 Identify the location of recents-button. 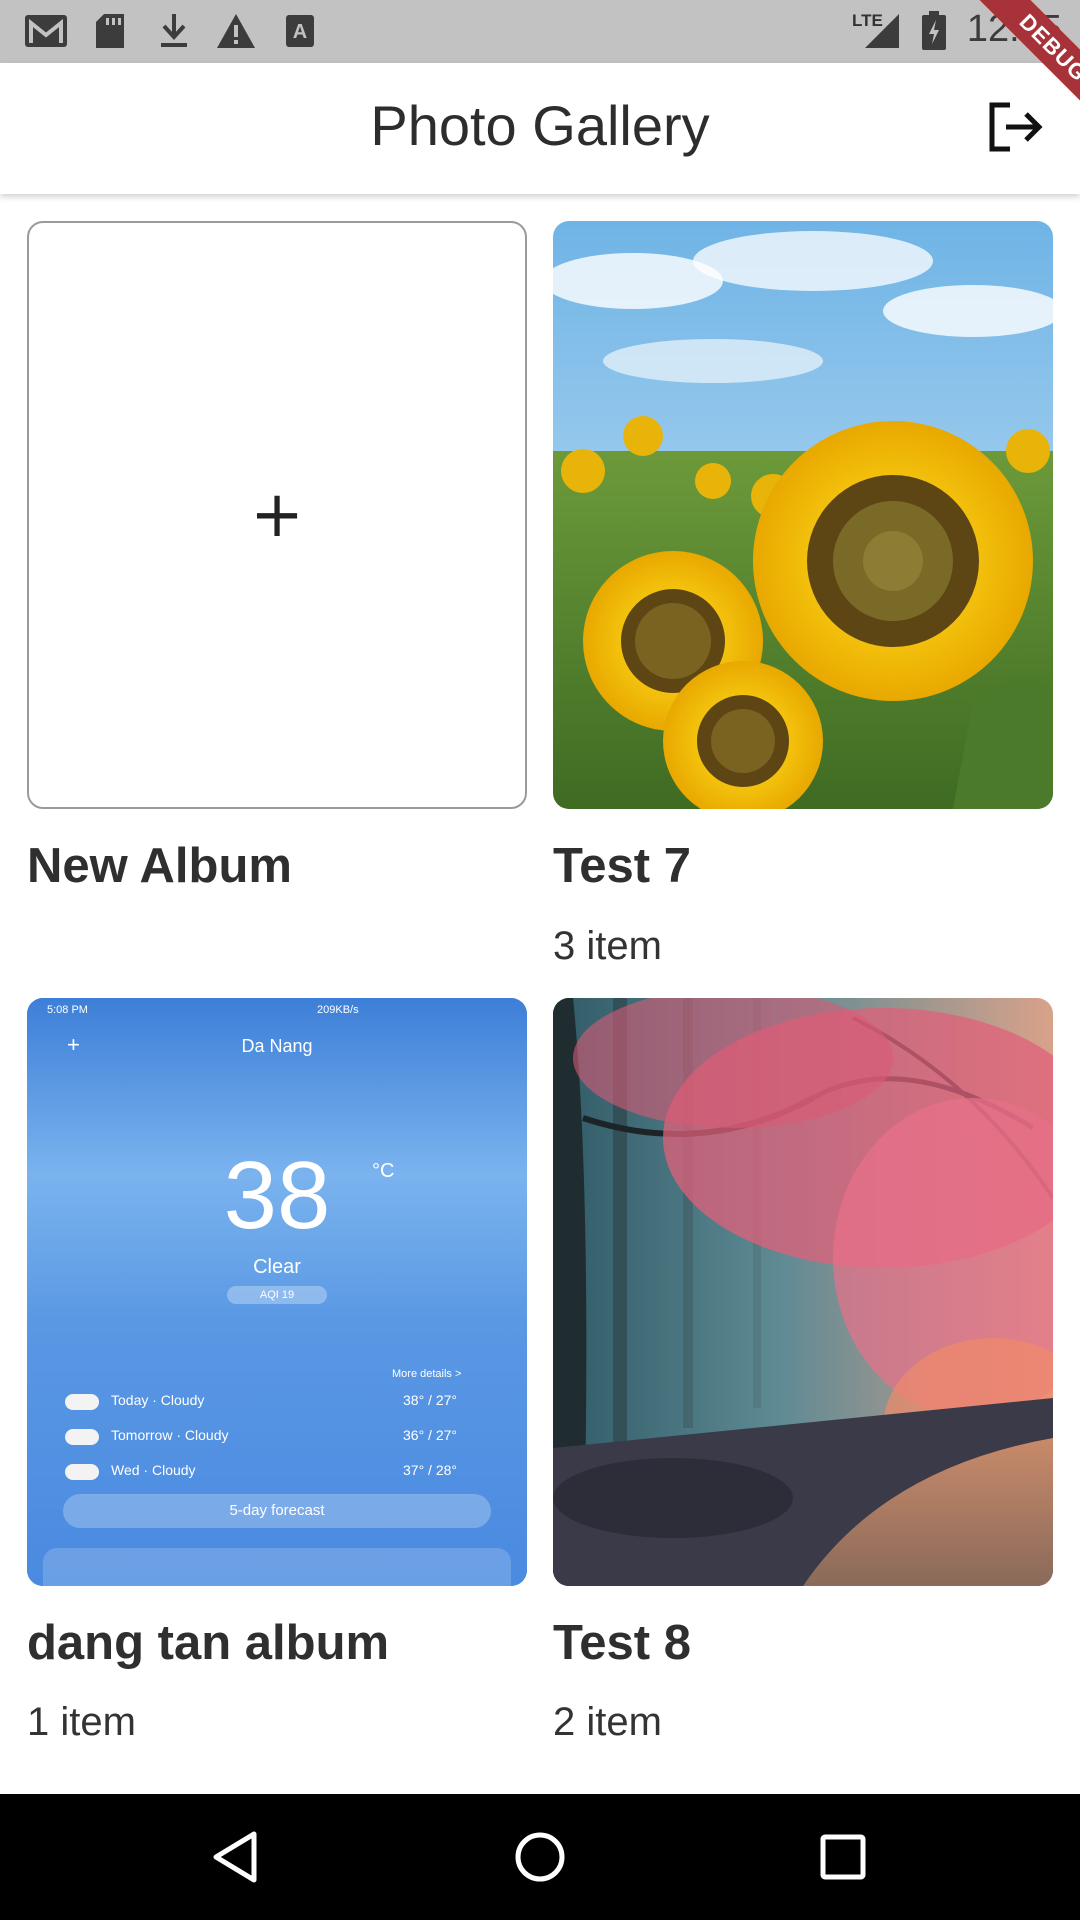
(843, 1857).